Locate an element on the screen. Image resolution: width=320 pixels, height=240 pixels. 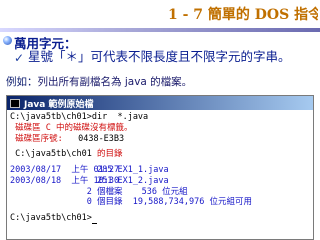
console-prompt-line: C:\java5tb\ch01> is located at coordinates (53, 218).